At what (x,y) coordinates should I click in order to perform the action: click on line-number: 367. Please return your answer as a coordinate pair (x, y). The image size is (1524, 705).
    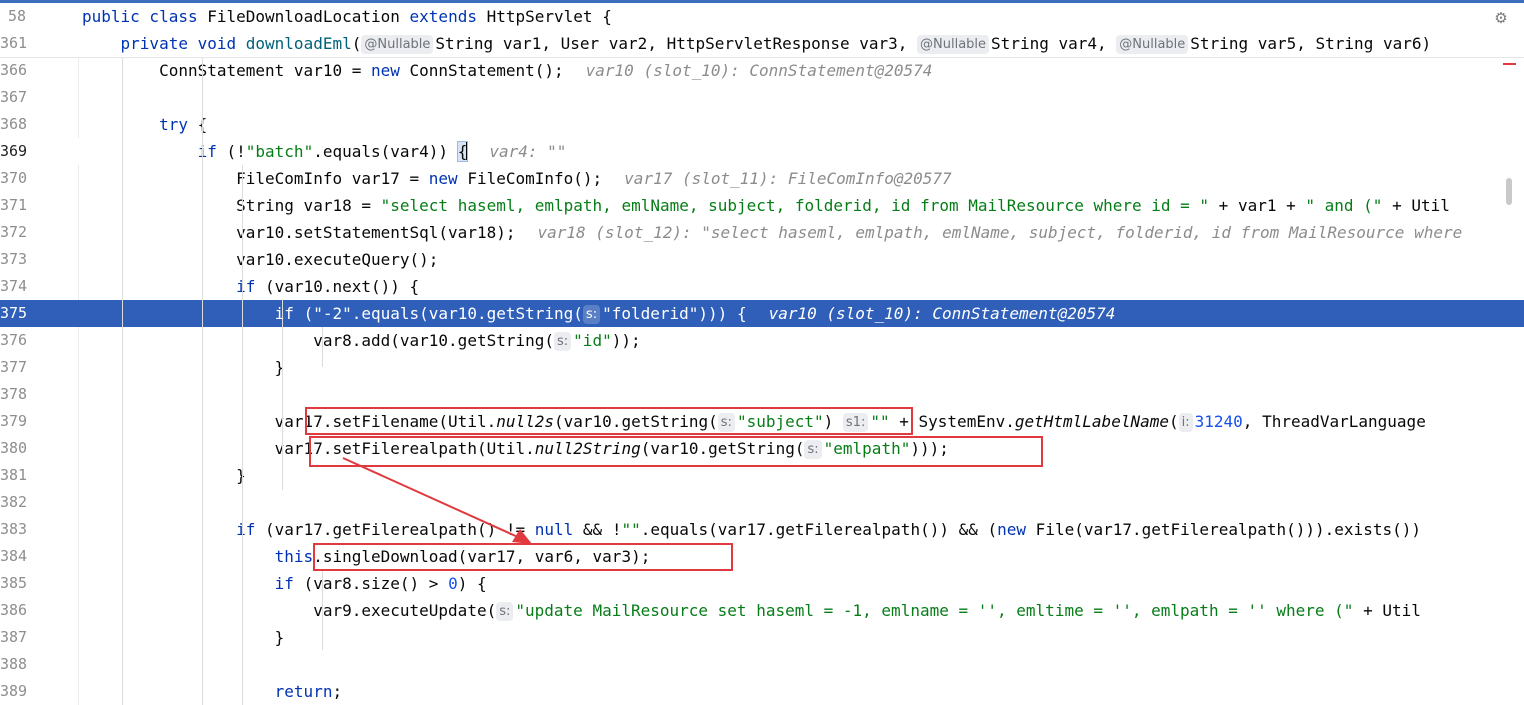
    Looking at the image, I should click on (13, 97).